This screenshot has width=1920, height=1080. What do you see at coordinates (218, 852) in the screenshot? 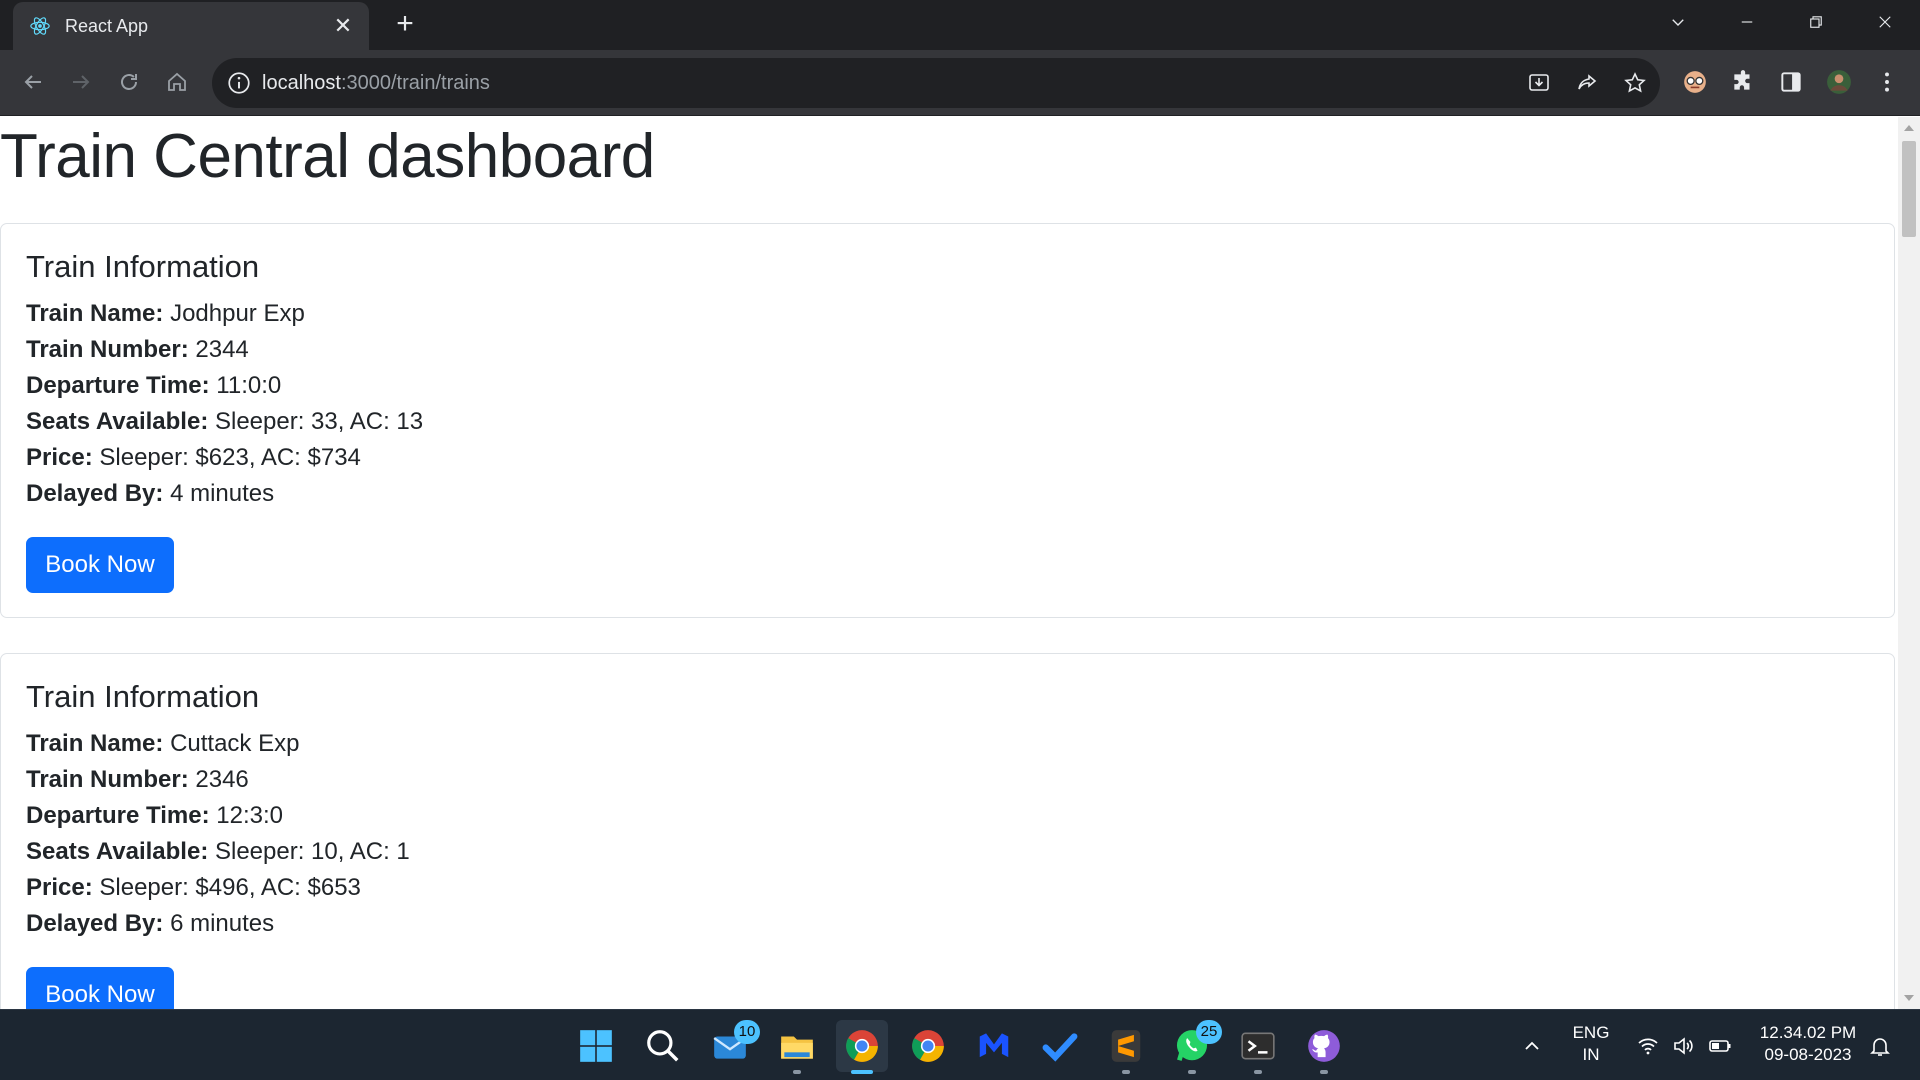
I see `seats-available-row: Seats Available: Sleeper: 10, AC: 1` at bounding box center [218, 852].